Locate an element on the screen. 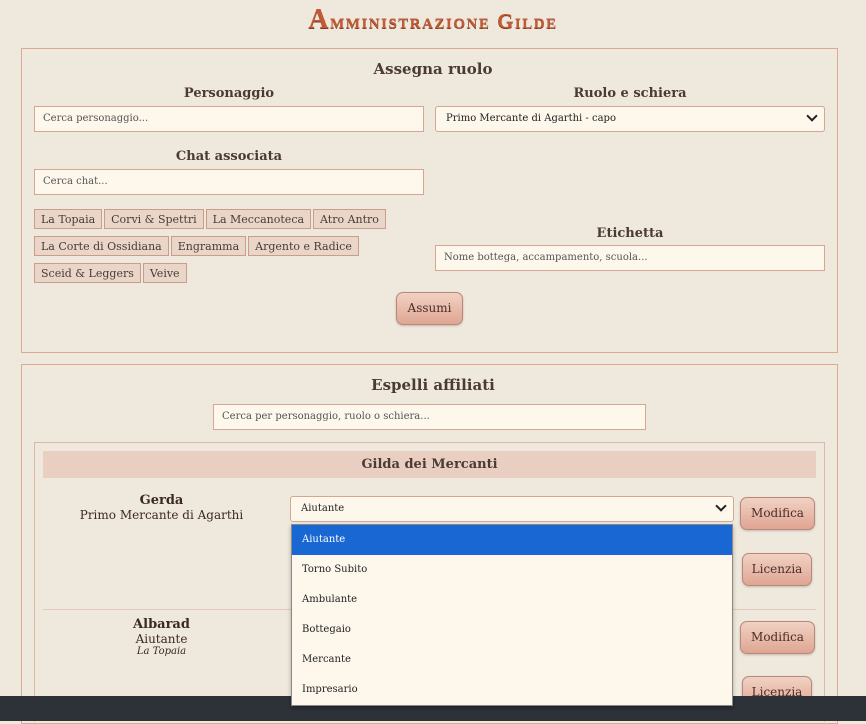  chat-tag: Argento e Radice is located at coordinates (303, 246).